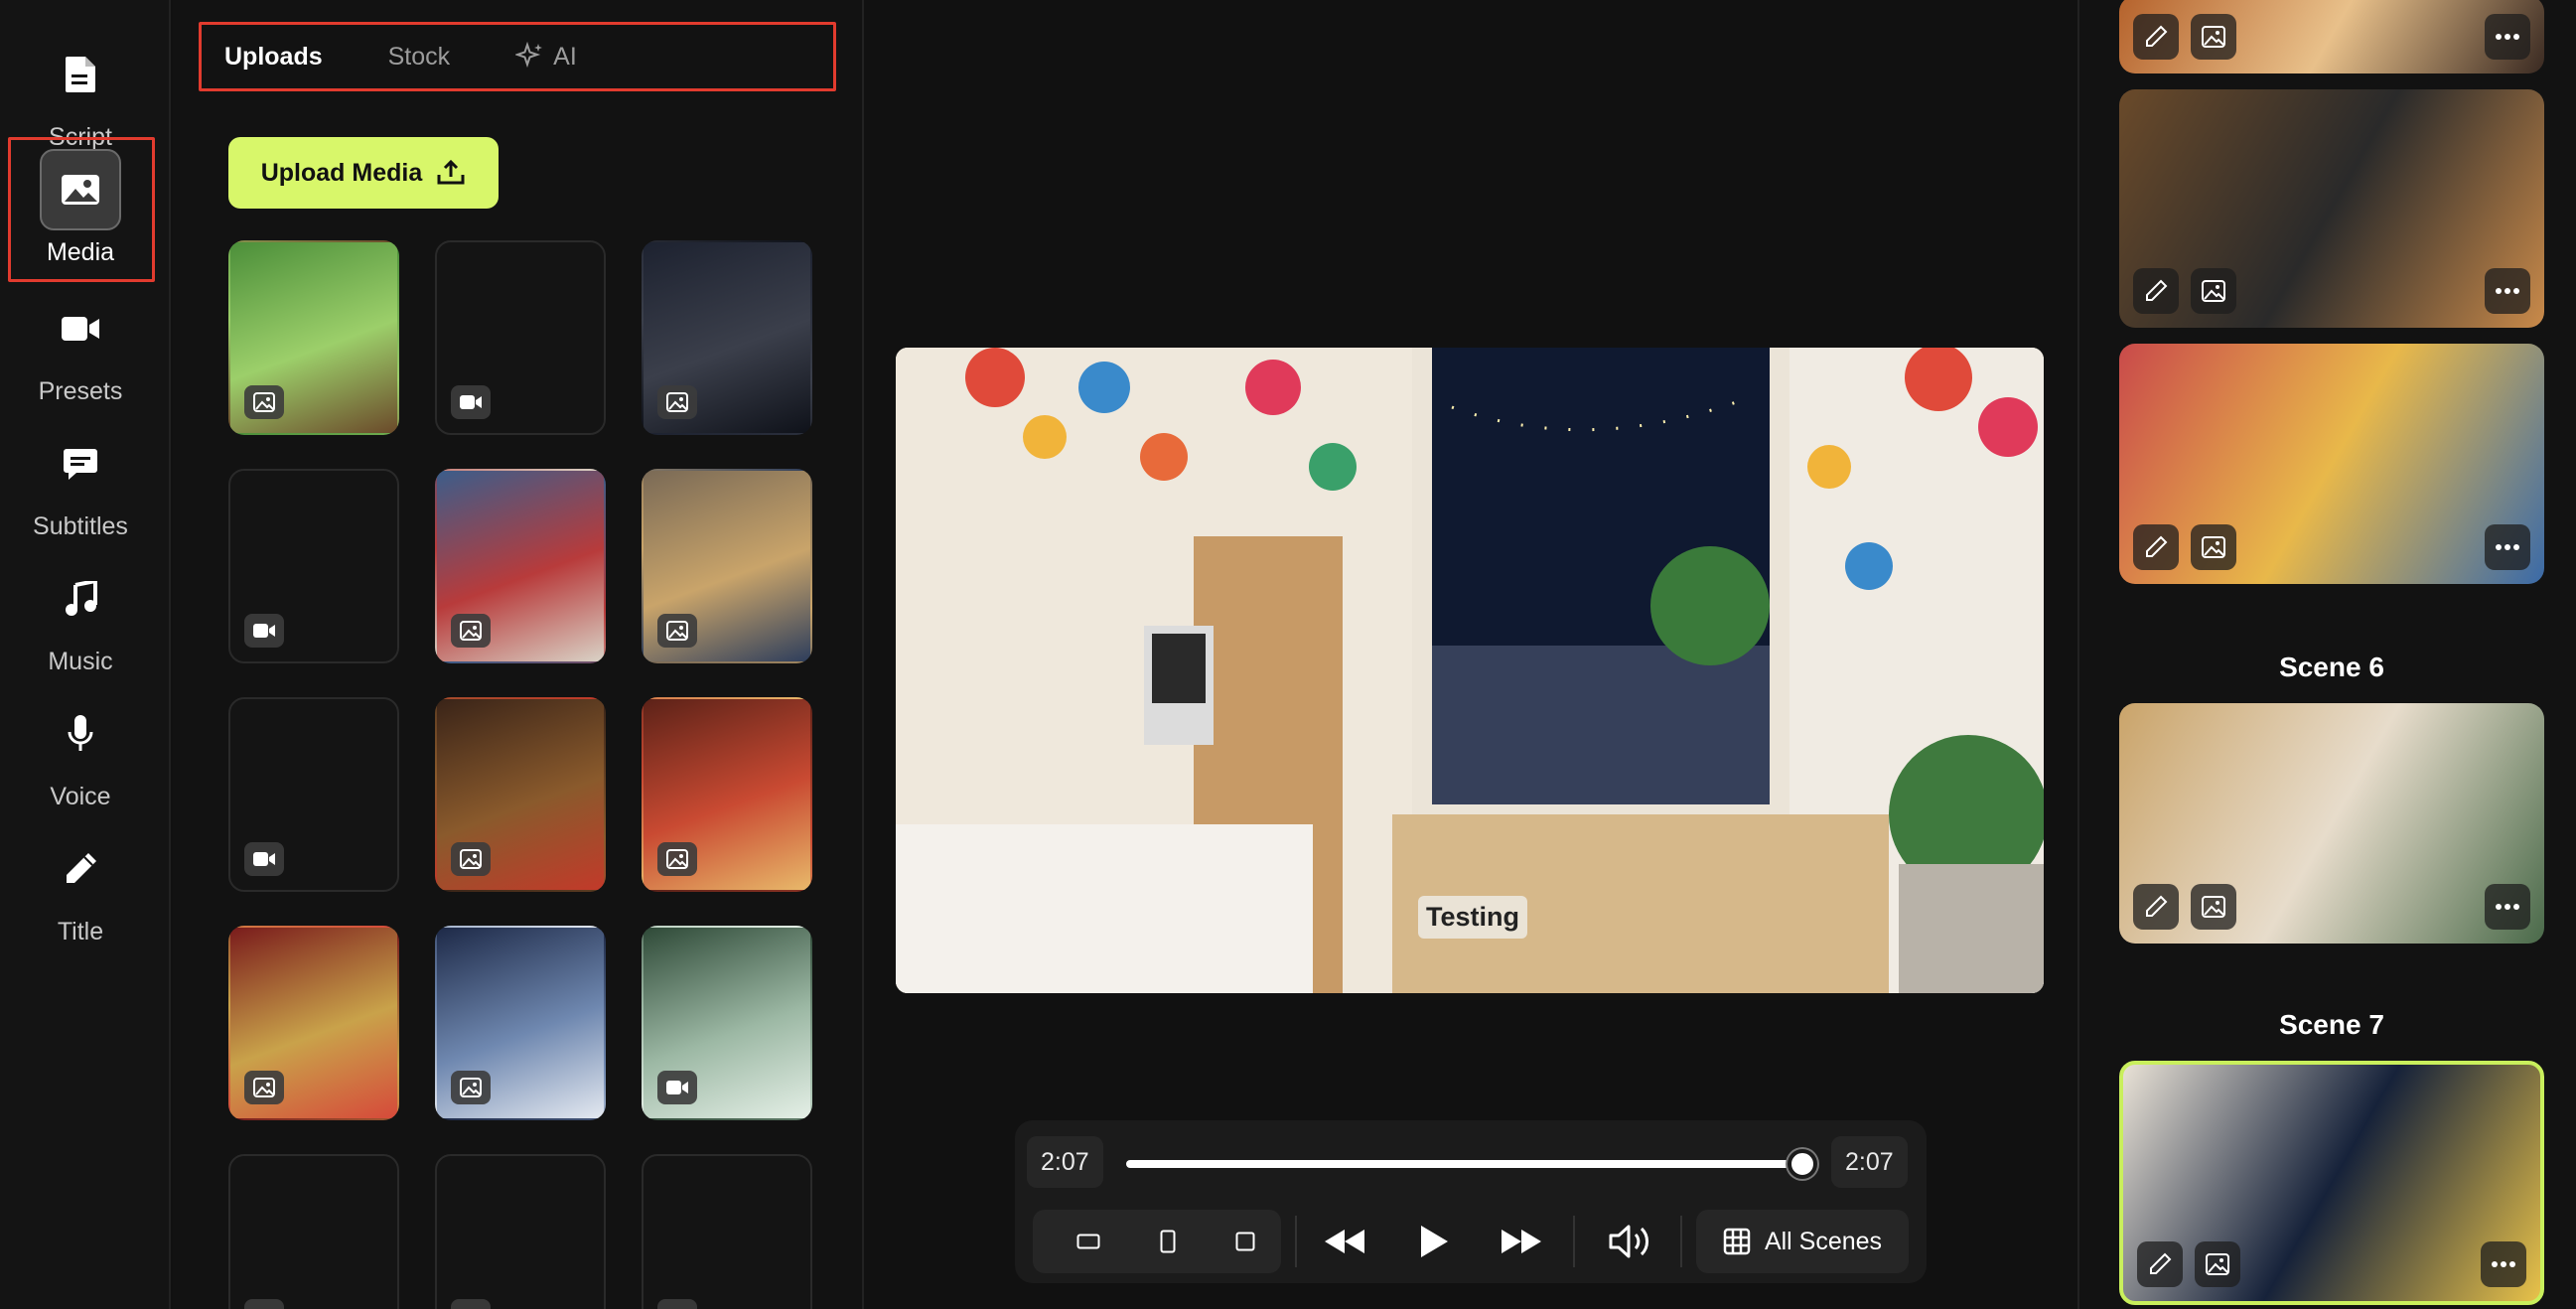 This screenshot has height=1309, width=2576. I want to click on controls-divider, so click(1681, 1241).